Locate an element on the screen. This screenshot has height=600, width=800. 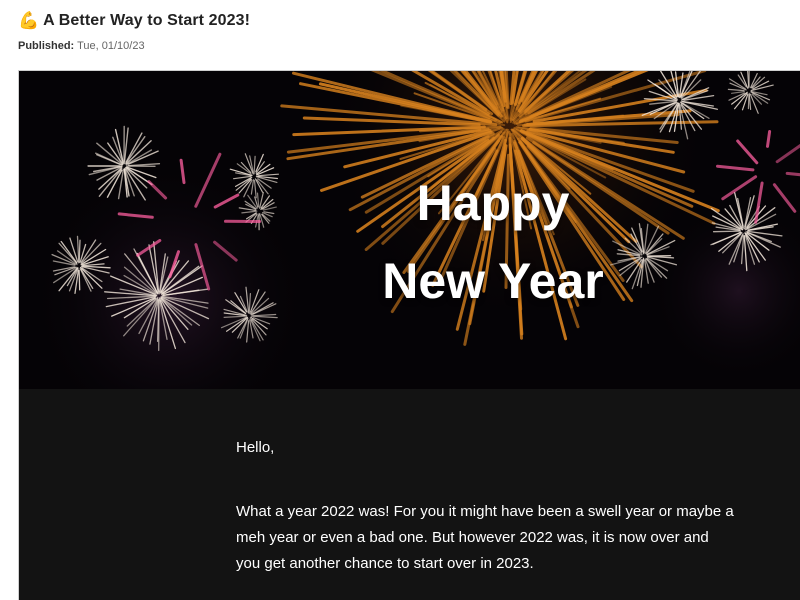
hero-heading-line2: New Year is located at coordinates (493, 281).